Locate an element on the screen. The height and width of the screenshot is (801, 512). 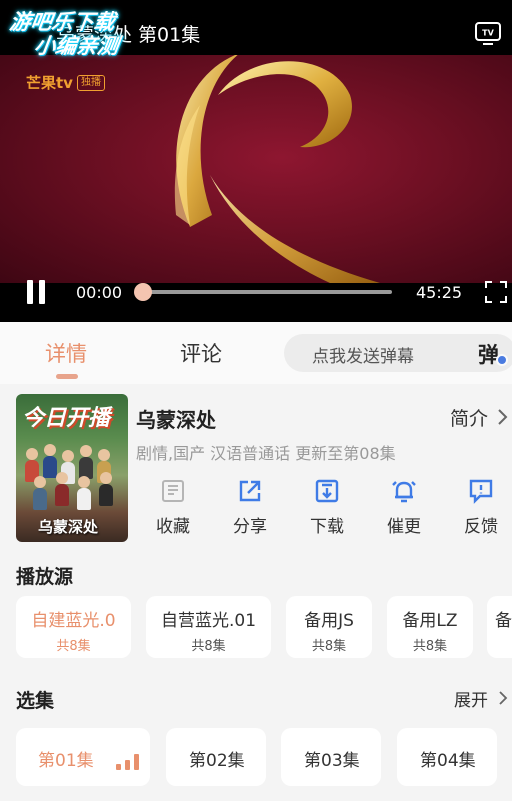
tab-details: 详情 is located at coordinates (66, 353).